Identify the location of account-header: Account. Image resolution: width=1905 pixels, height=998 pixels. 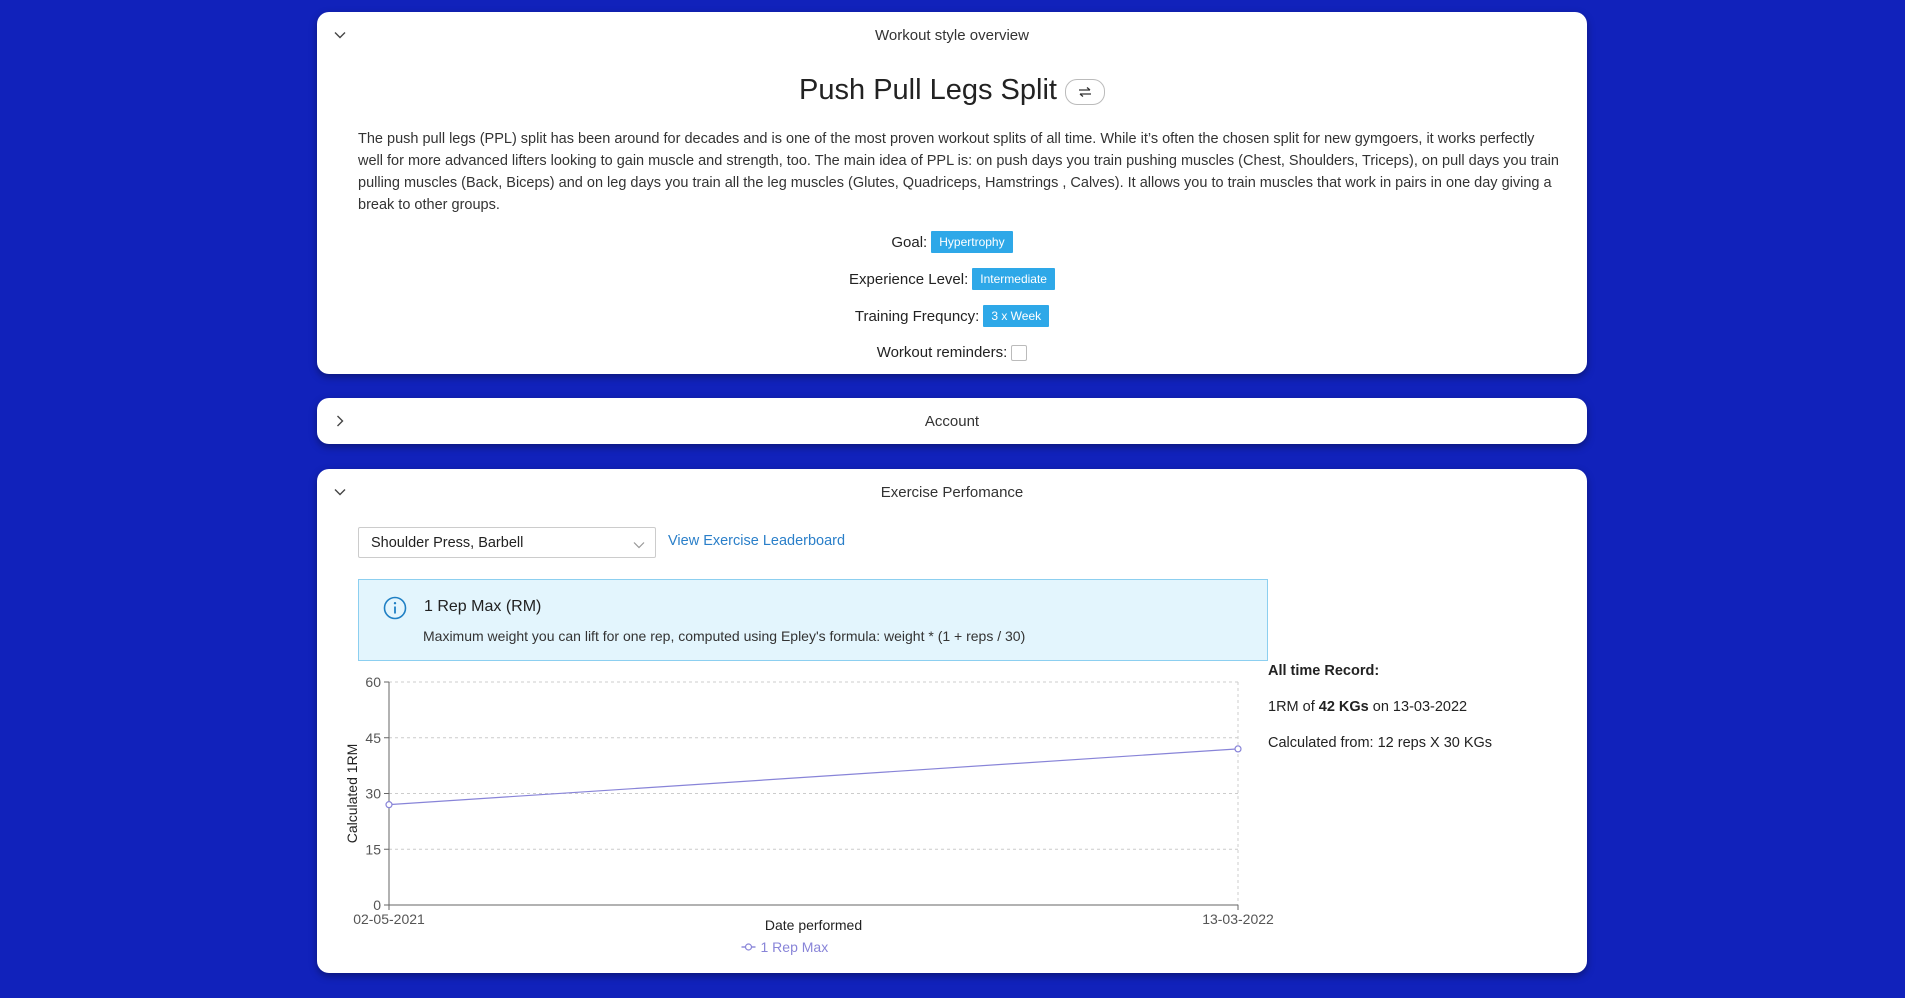
(952, 421).